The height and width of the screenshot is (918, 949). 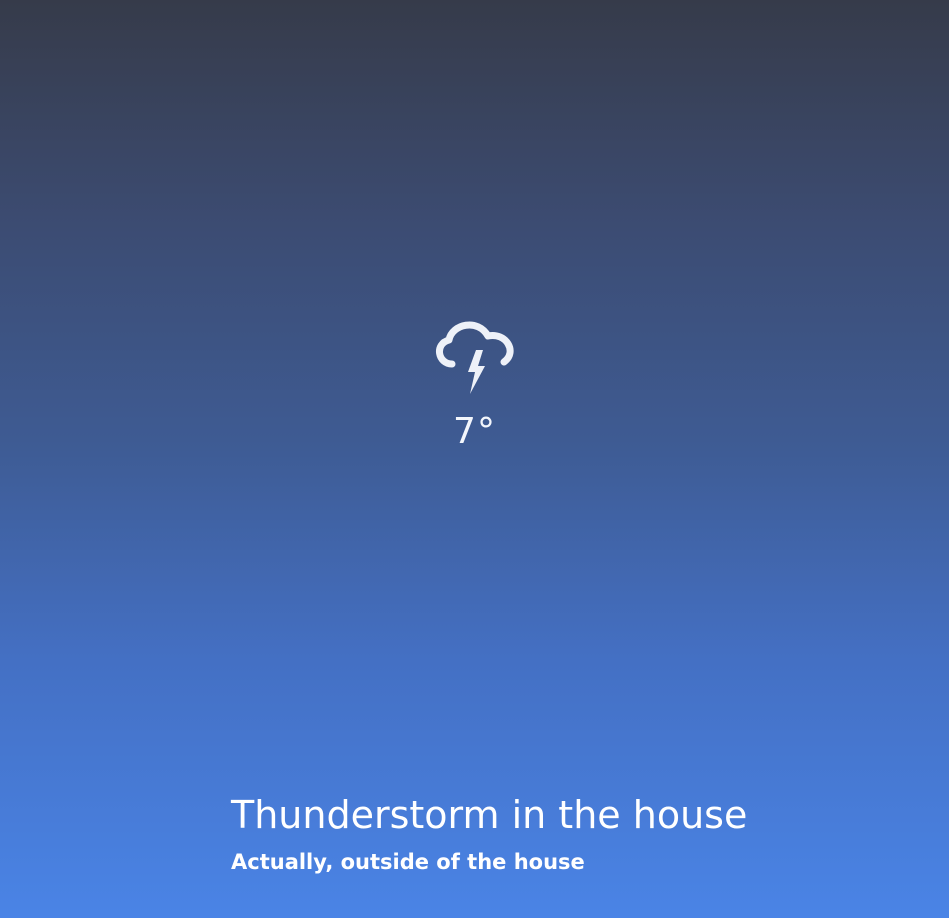 I want to click on temperature-value: 7°, so click(x=474, y=431).